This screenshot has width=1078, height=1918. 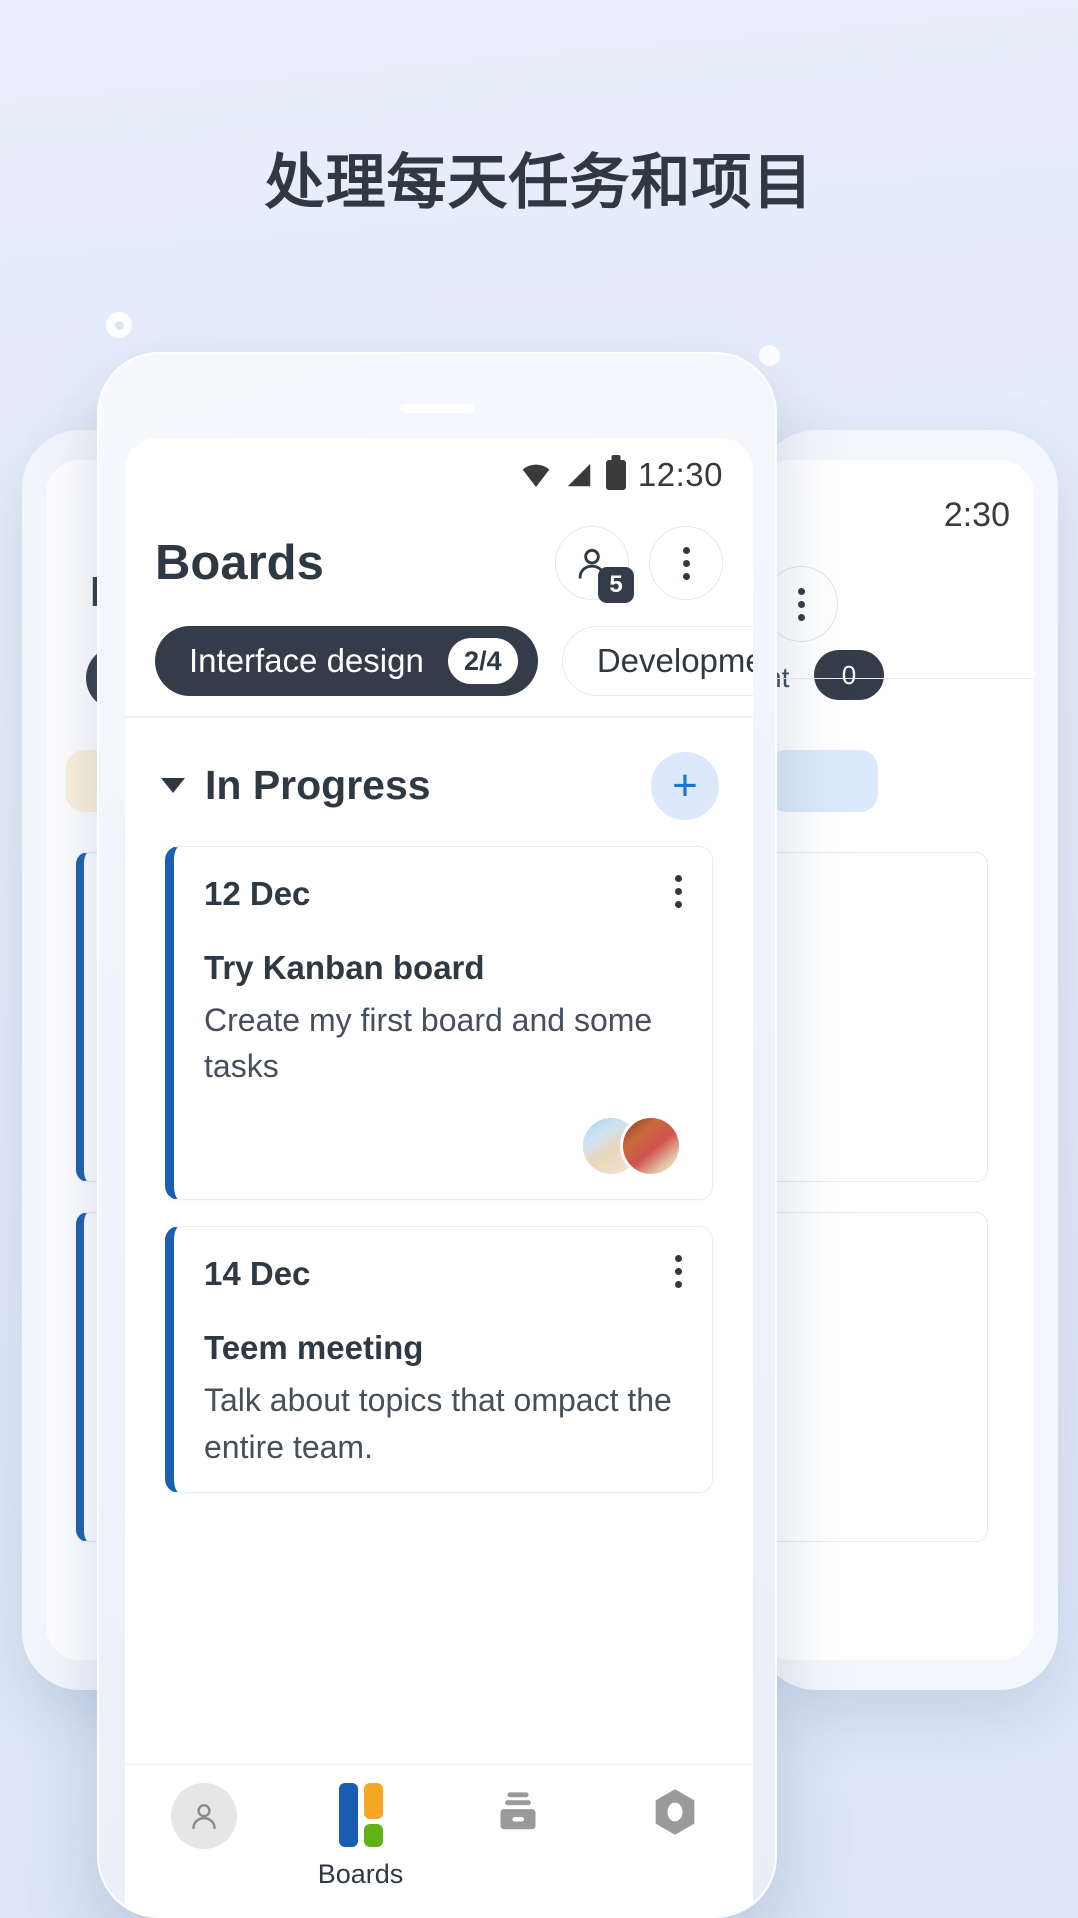 What do you see at coordinates (306, 660) in the screenshot?
I see `board-tab-label: Interface design` at bounding box center [306, 660].